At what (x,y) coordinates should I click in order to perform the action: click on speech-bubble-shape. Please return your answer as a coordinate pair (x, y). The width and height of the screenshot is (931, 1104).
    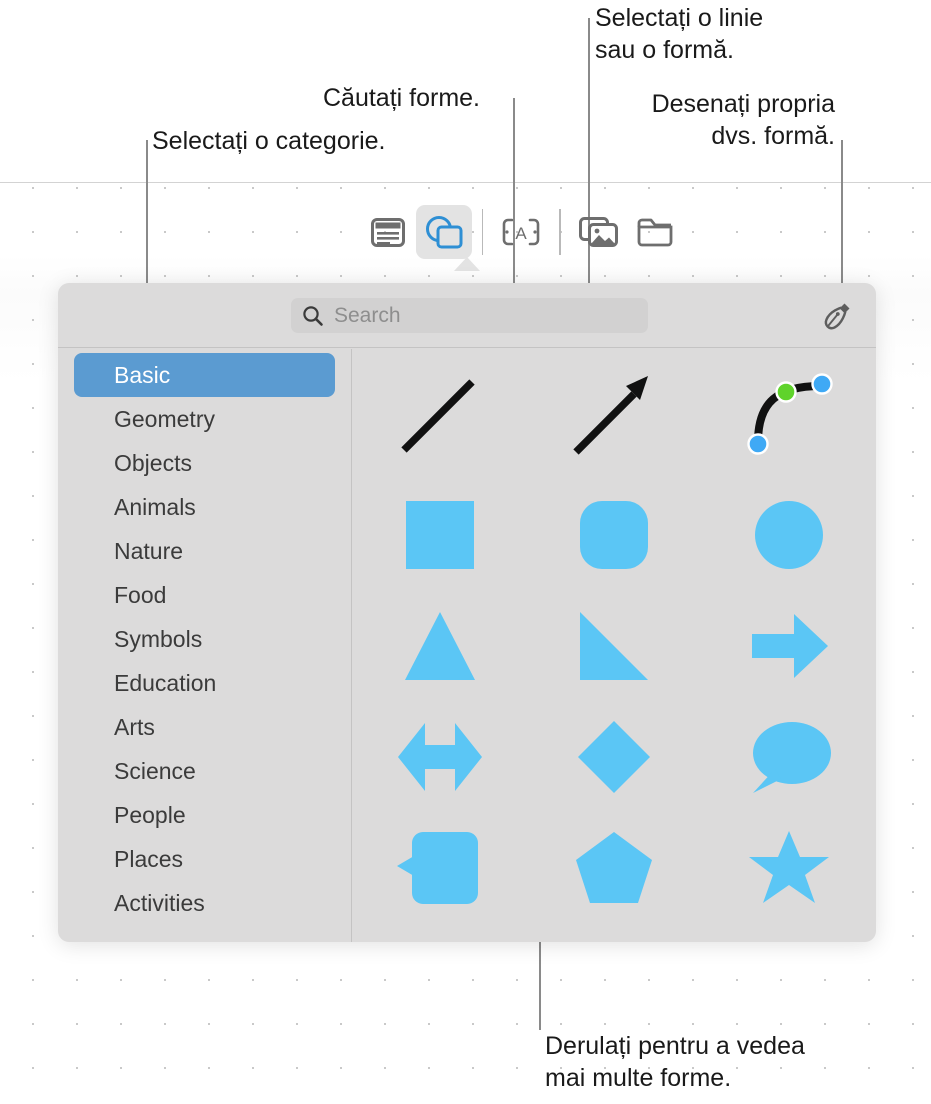
    Looking at the image, I should click on (789, 756).